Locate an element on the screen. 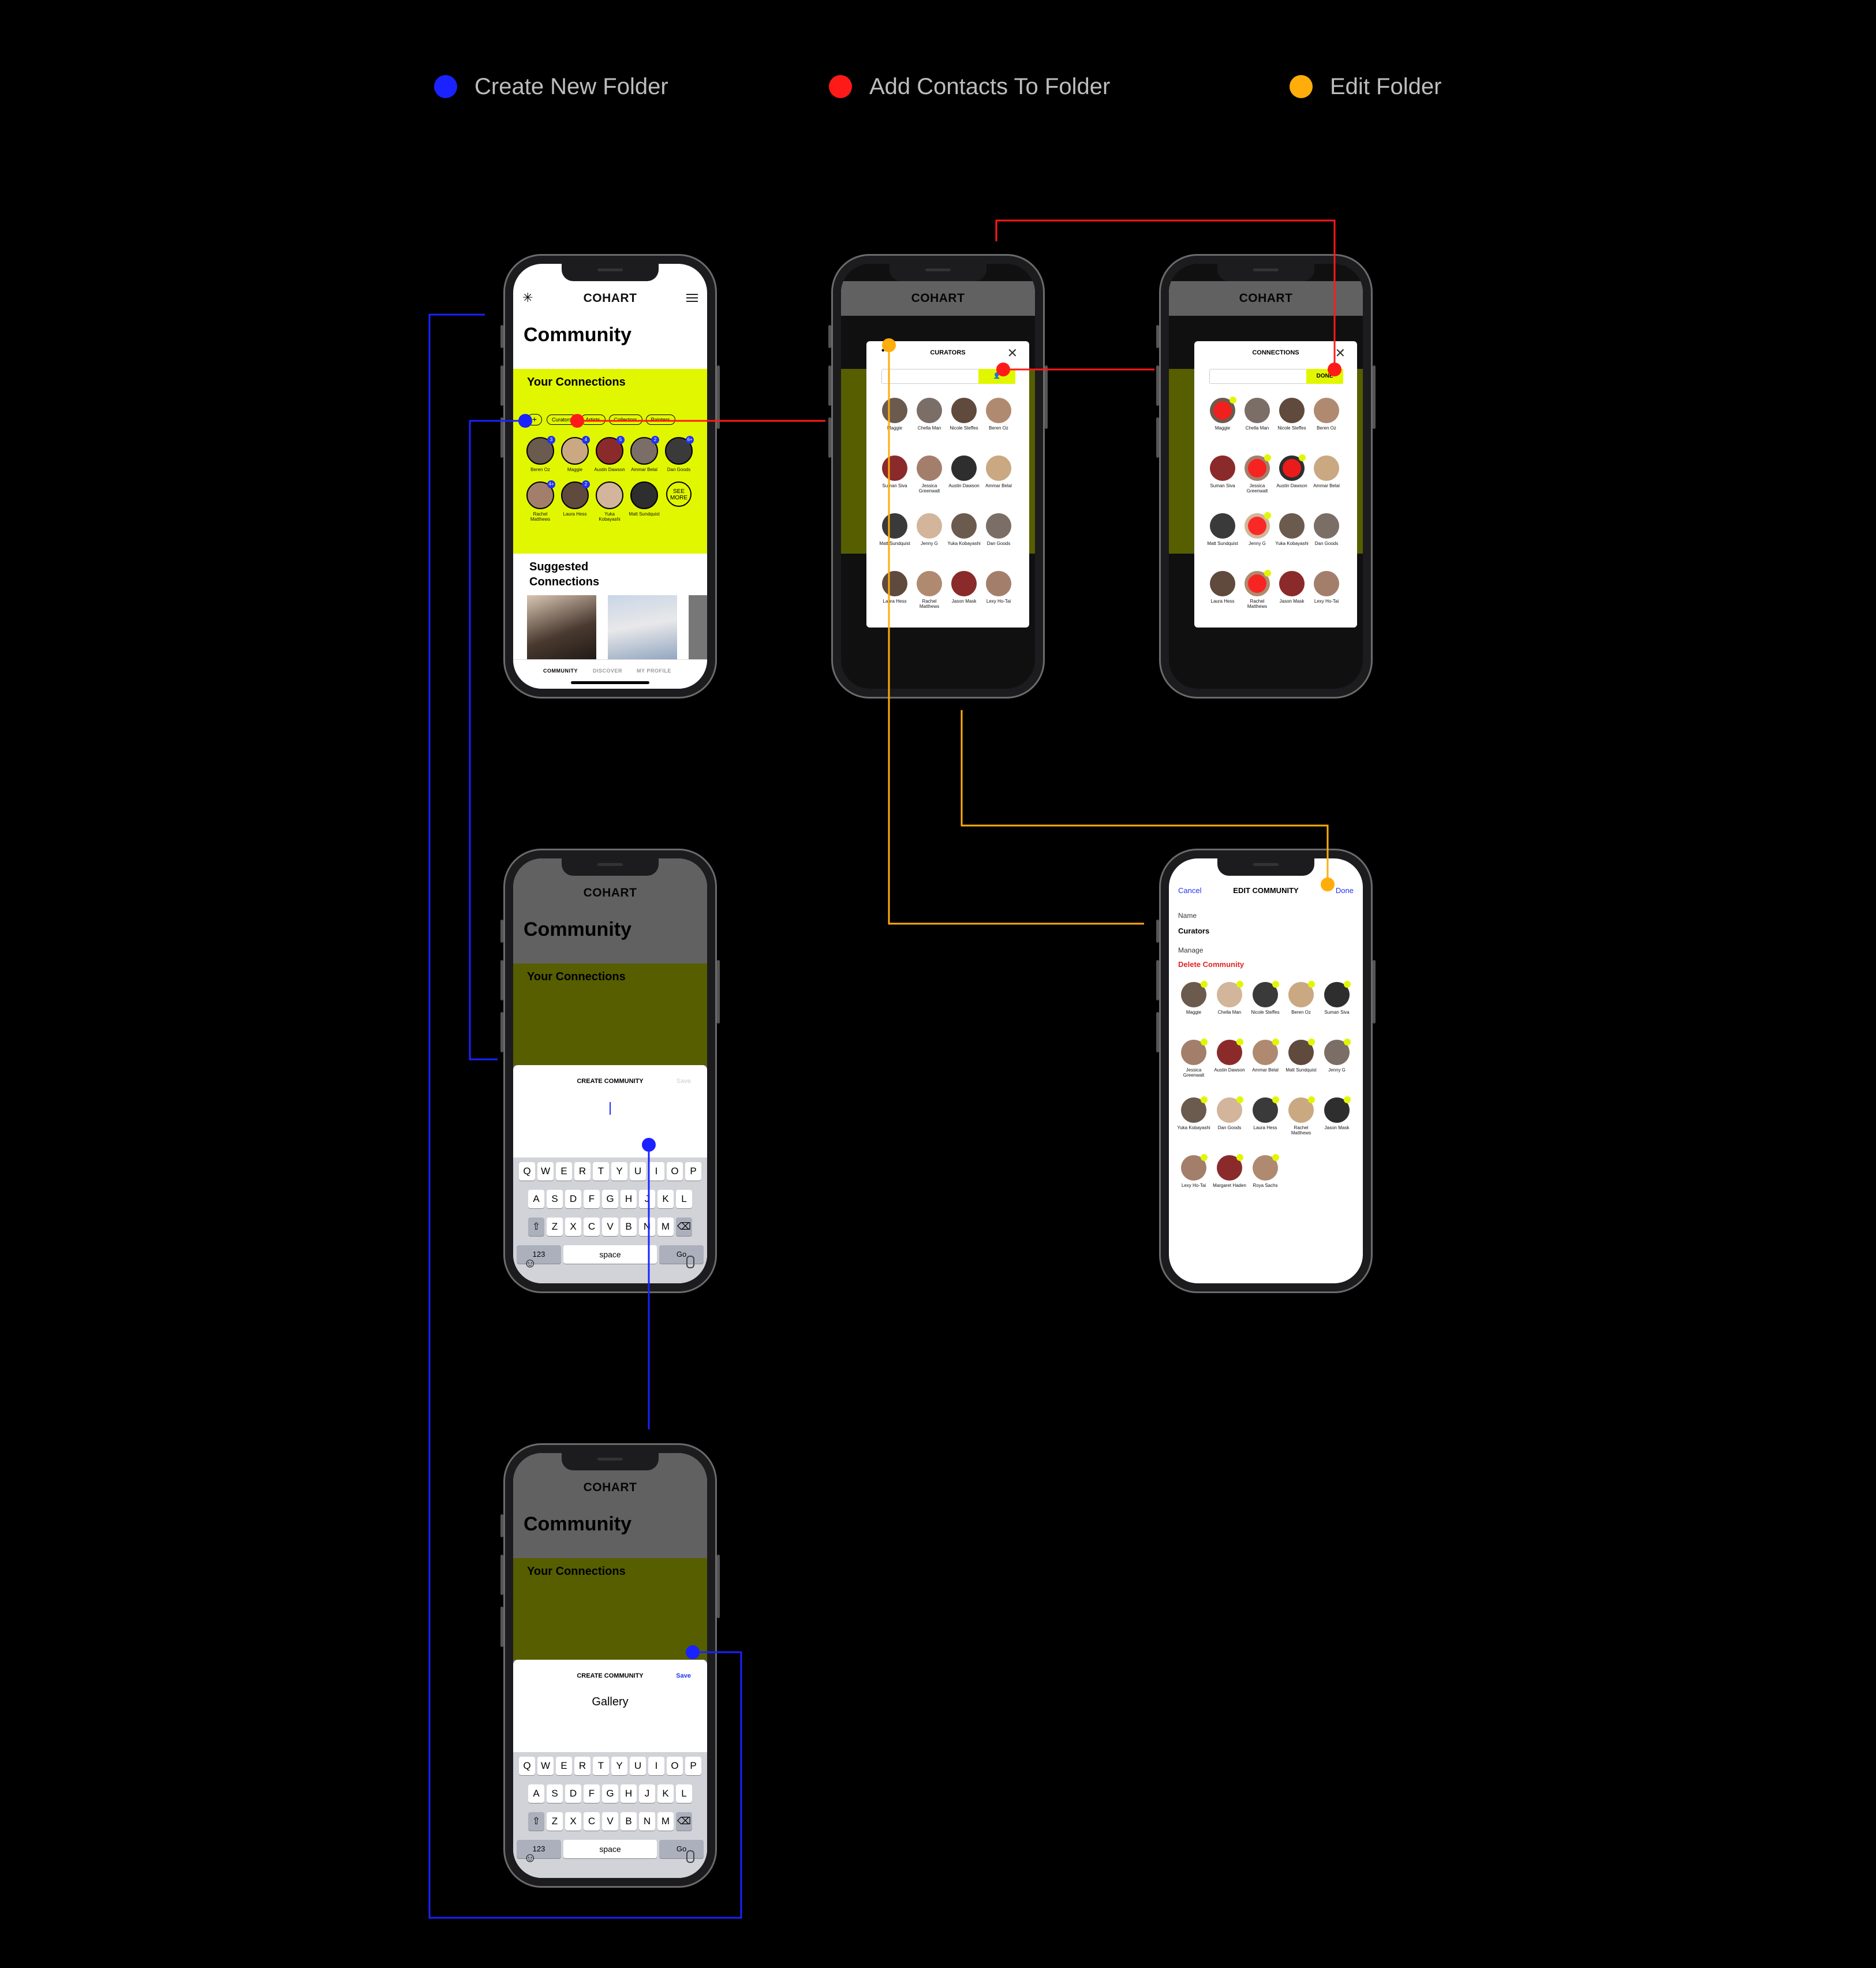  done-button: Done is located at coordinates (1345, 890).